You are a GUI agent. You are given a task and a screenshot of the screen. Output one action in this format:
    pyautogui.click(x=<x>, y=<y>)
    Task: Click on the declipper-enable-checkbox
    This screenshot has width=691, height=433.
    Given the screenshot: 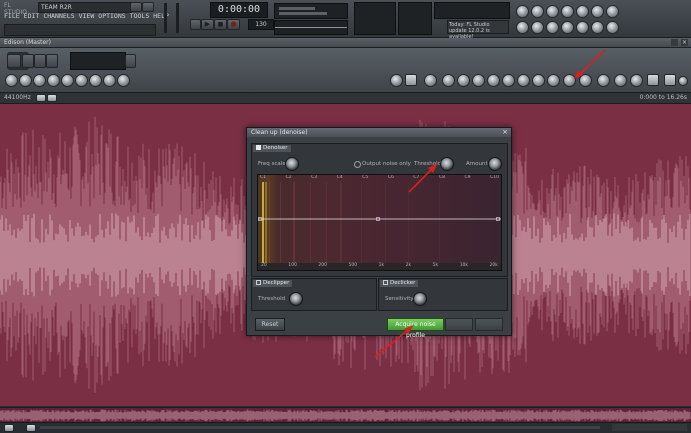 What is the action you would take?
    pyautogui.click(x=258, y=282)
    